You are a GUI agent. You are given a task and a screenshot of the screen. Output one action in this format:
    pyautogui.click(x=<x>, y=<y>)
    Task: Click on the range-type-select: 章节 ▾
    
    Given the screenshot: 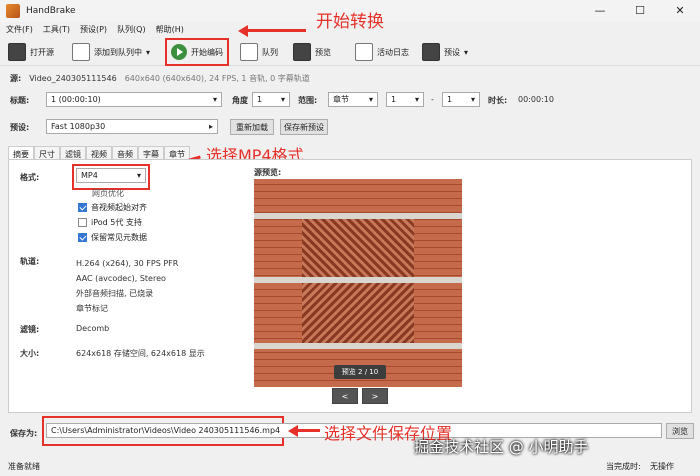 What is the action you would take?
    pyautogui.click(x=353, y=99)
    